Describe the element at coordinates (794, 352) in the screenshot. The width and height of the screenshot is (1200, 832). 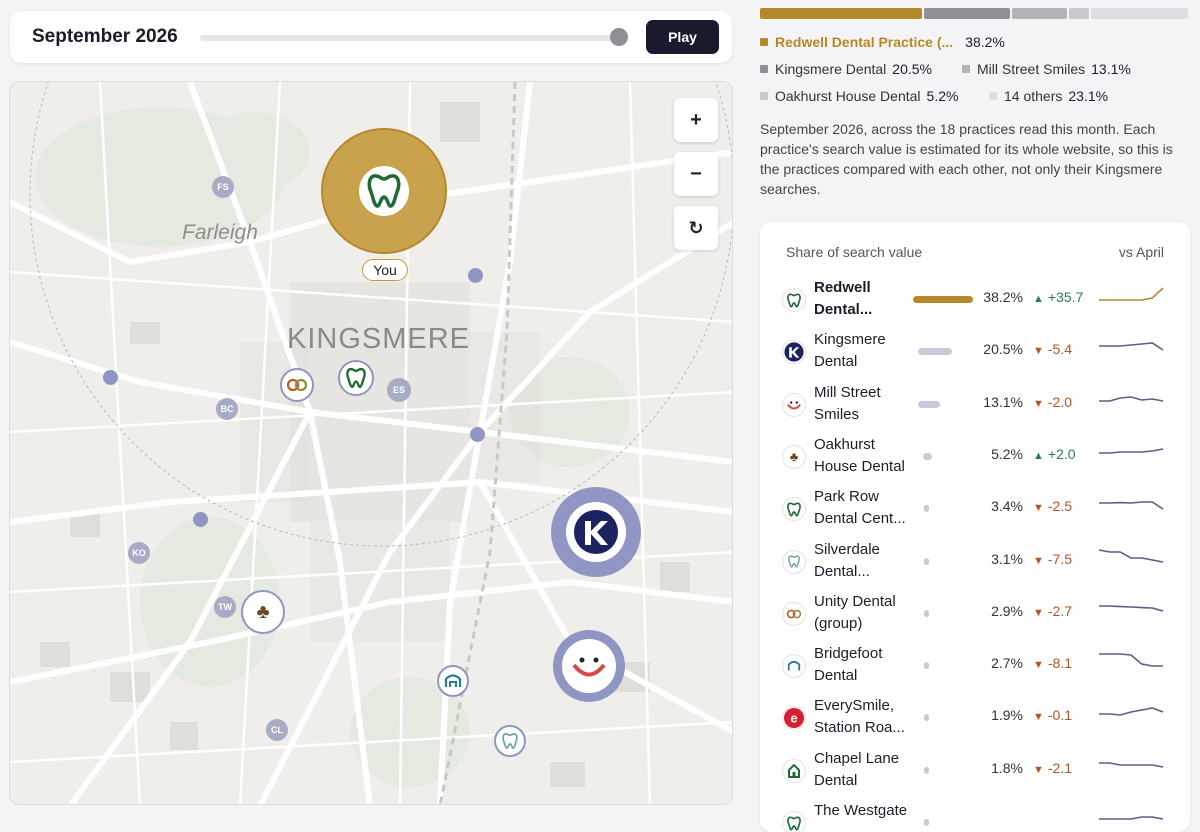
I see `k-logo-icon` at that location.